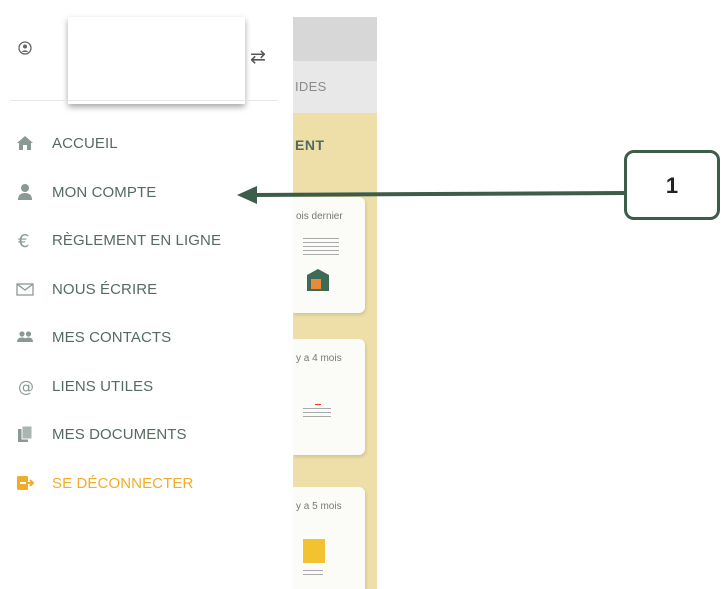 Image resolution: width=723 pixels, height=589 pixels. Describe the element at coordinates (319, 506) in the screenshot. I see `document-card-date: y a 5 mois` at that location.